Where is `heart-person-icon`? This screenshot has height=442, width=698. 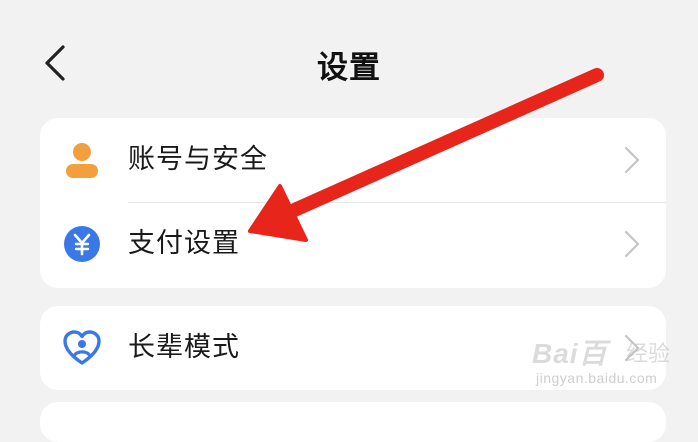
heart-person-icon is located at coordinates (82, 348).